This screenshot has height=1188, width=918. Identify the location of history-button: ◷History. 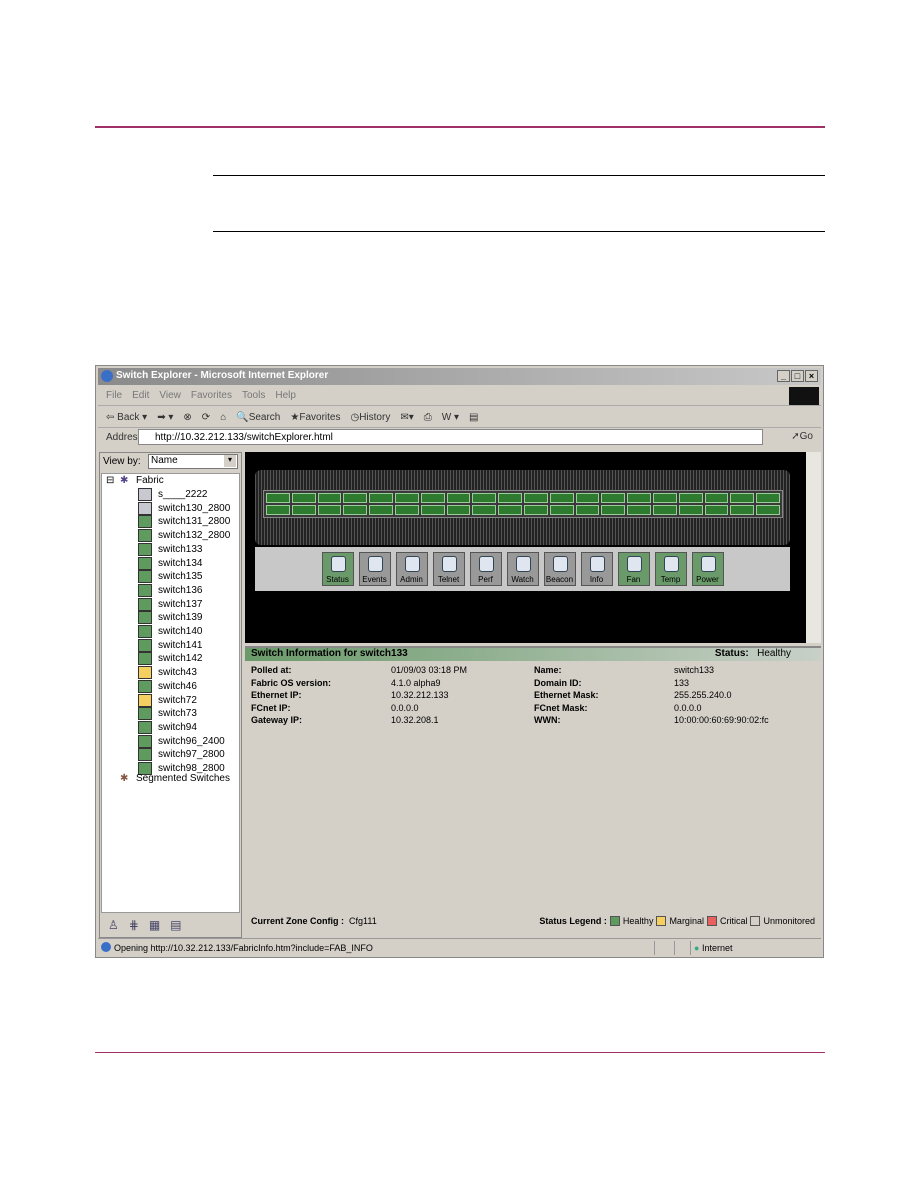
(370, 417).